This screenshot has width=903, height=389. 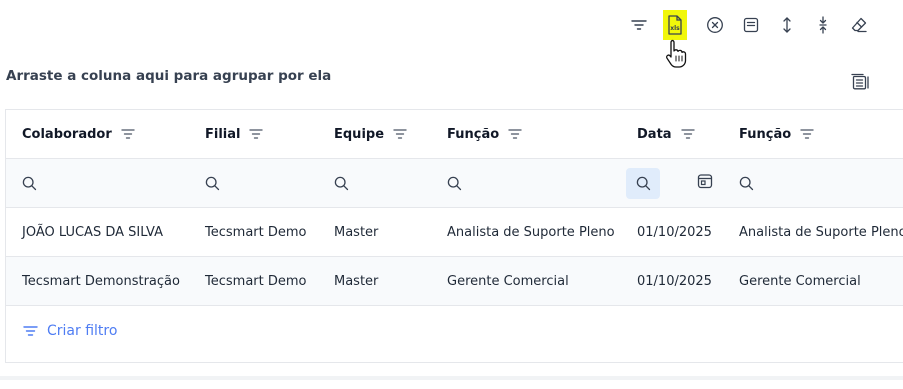 I want to click on filter-colaborador, so click(x=29, y=183).